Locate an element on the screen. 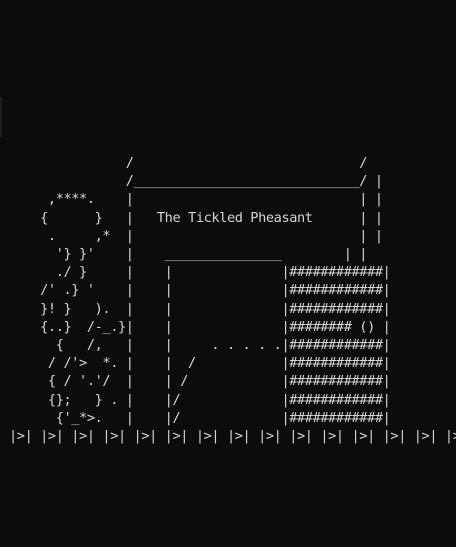  ascii-art-line: /_____________________________/ | is located at coordinates (196, 181).